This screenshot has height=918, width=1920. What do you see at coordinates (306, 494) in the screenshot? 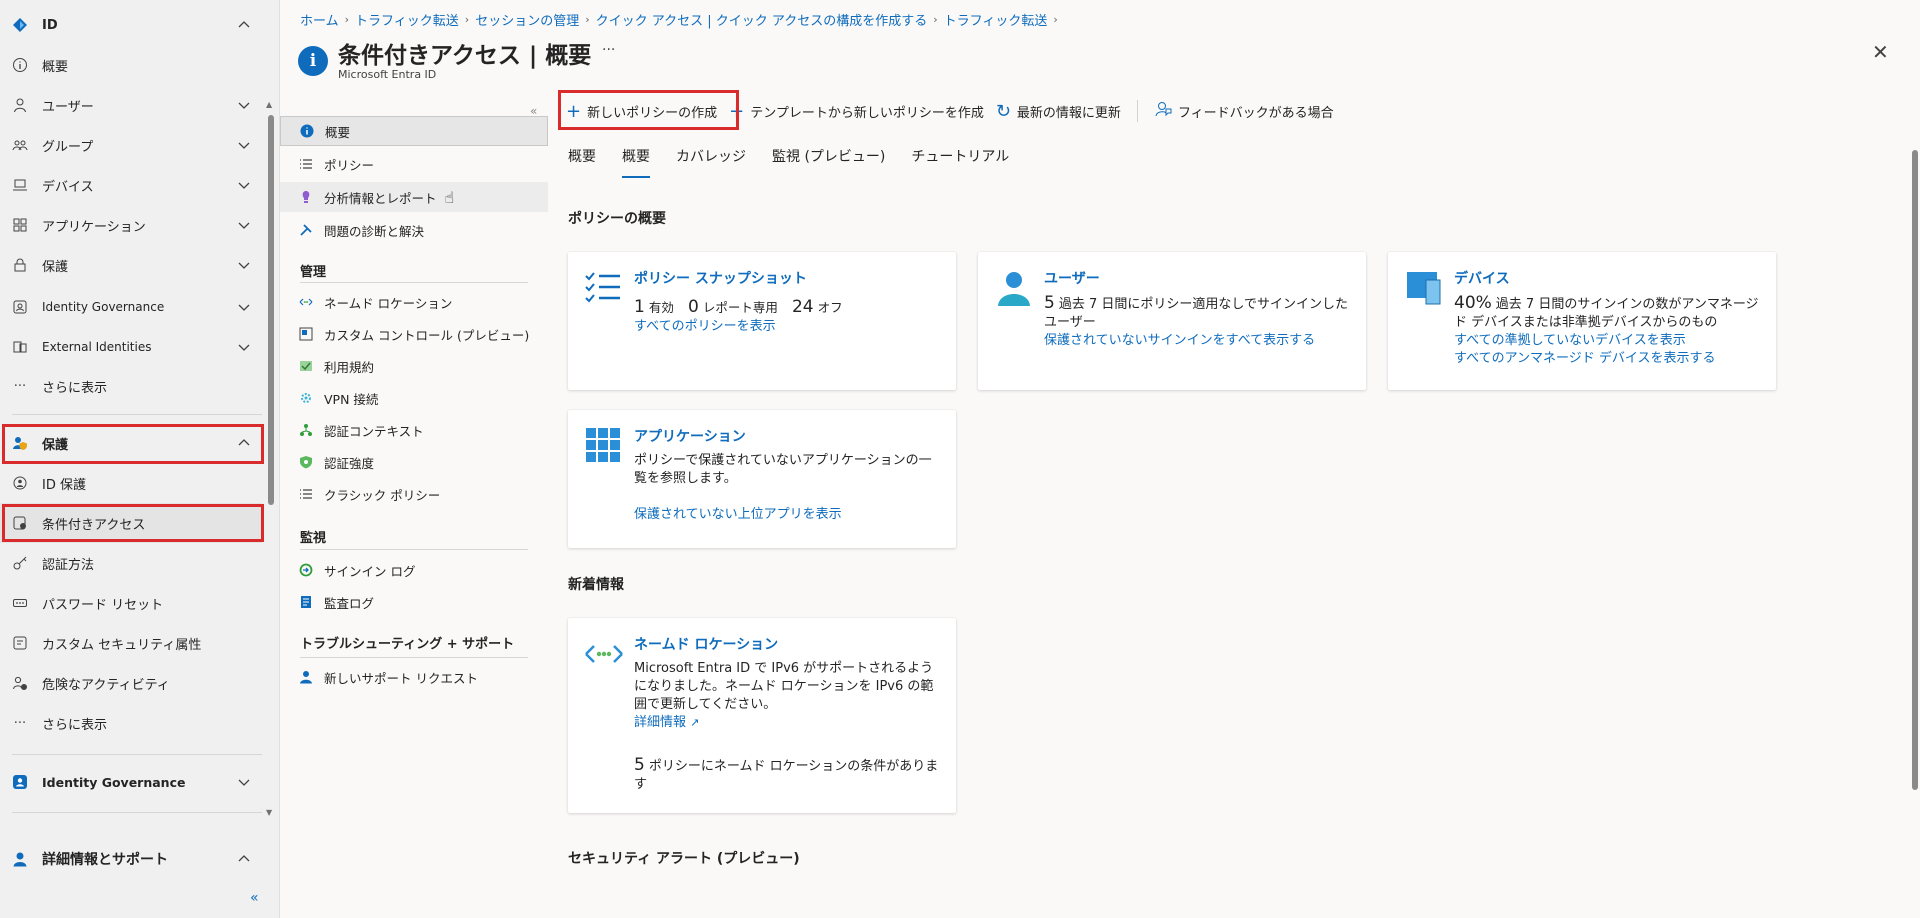
I see `classic-icon` at bounding box center [306, 494].